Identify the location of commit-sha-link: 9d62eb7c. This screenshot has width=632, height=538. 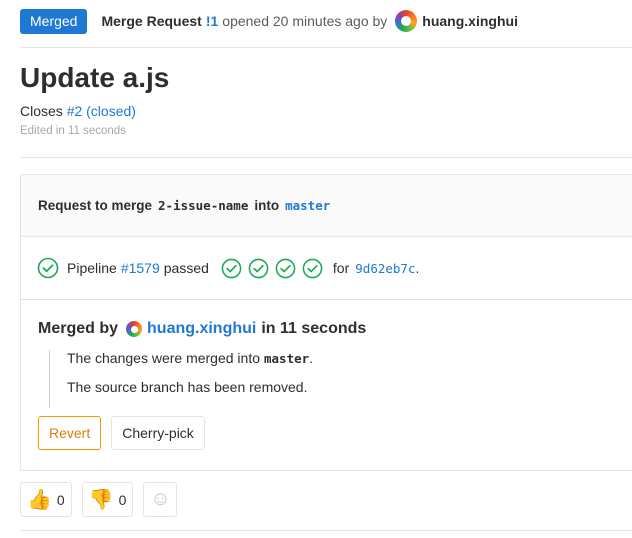
(385, 268).